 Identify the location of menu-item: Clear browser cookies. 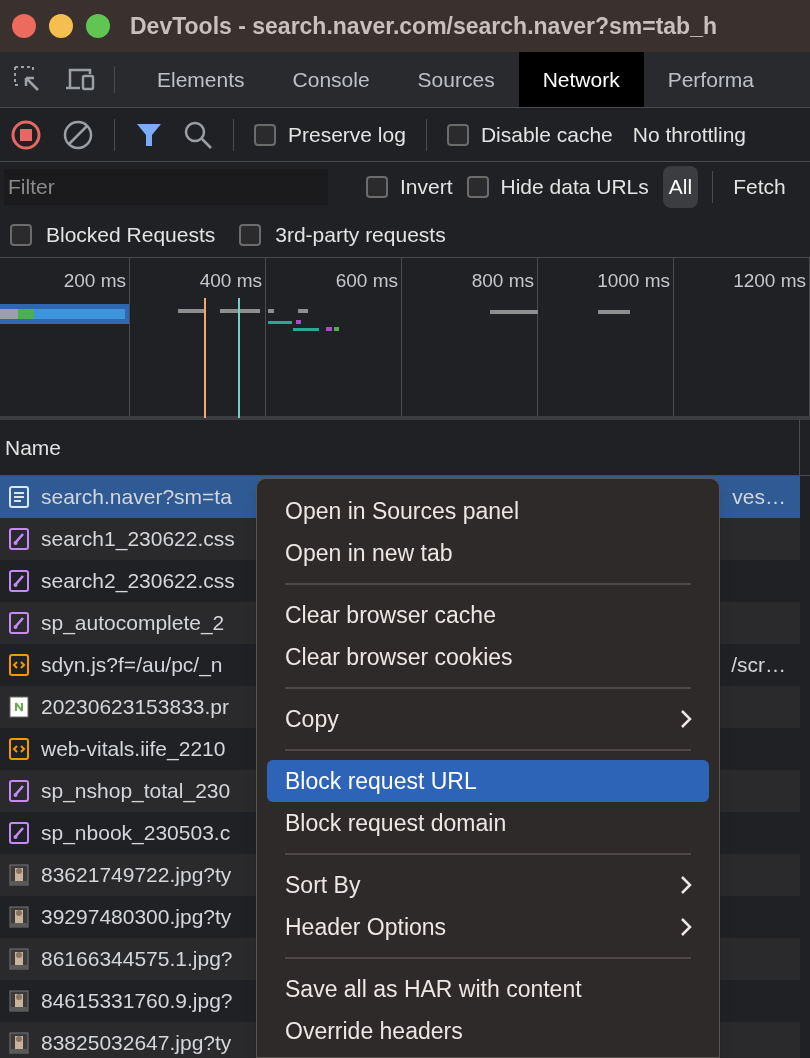
(488, 657).